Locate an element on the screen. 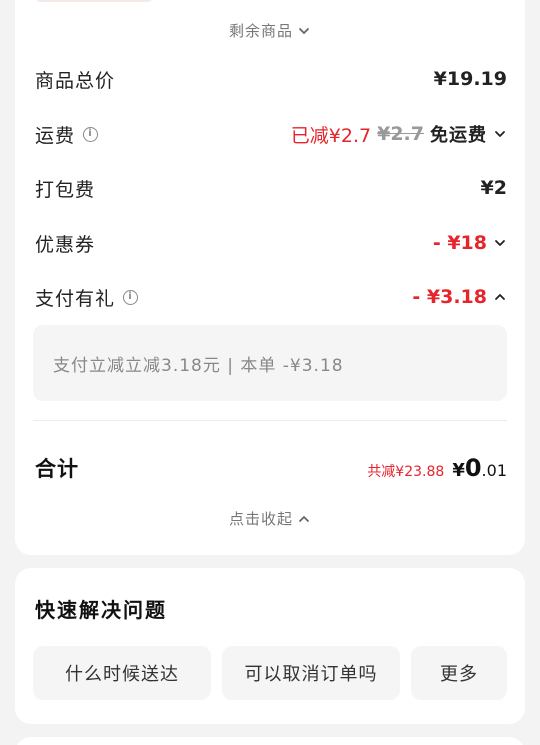 The height and width of the screenshot is (745, 540). remaining-items-toggle: 剩余商品 is located at coordinates (270, 30).